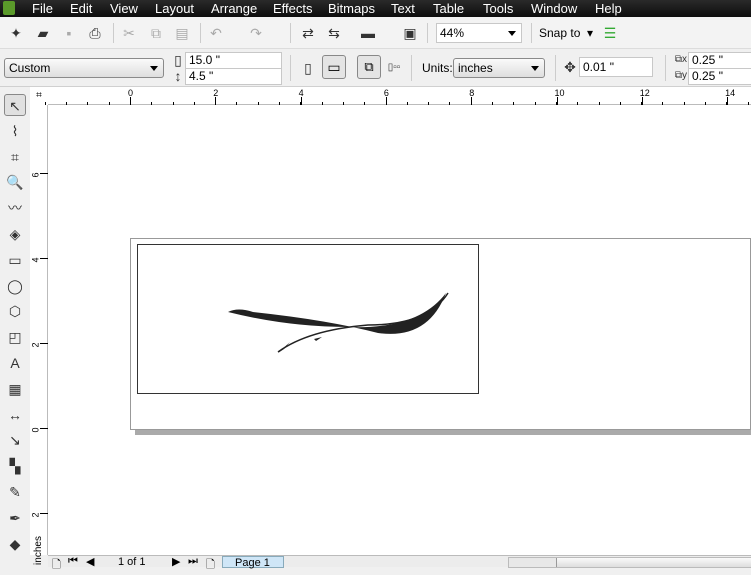 Image resolution: width=751 pixels, height=575 pixels. I want to click on ruler-tick-label: 6, so click(35, 175).